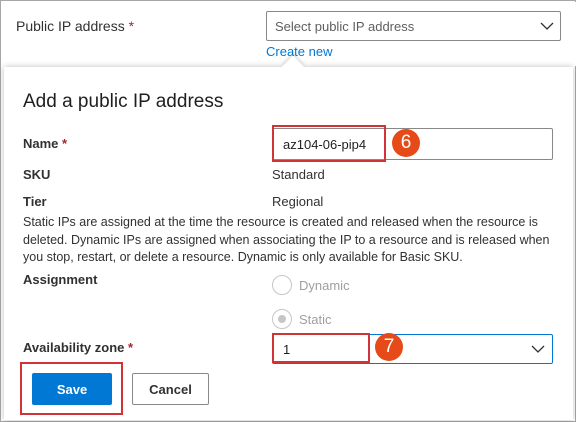  What do you see at coordinates (60, 279) in the screenshot?
I see `assignment-label: Assignment` at bounding box center [60, 279].